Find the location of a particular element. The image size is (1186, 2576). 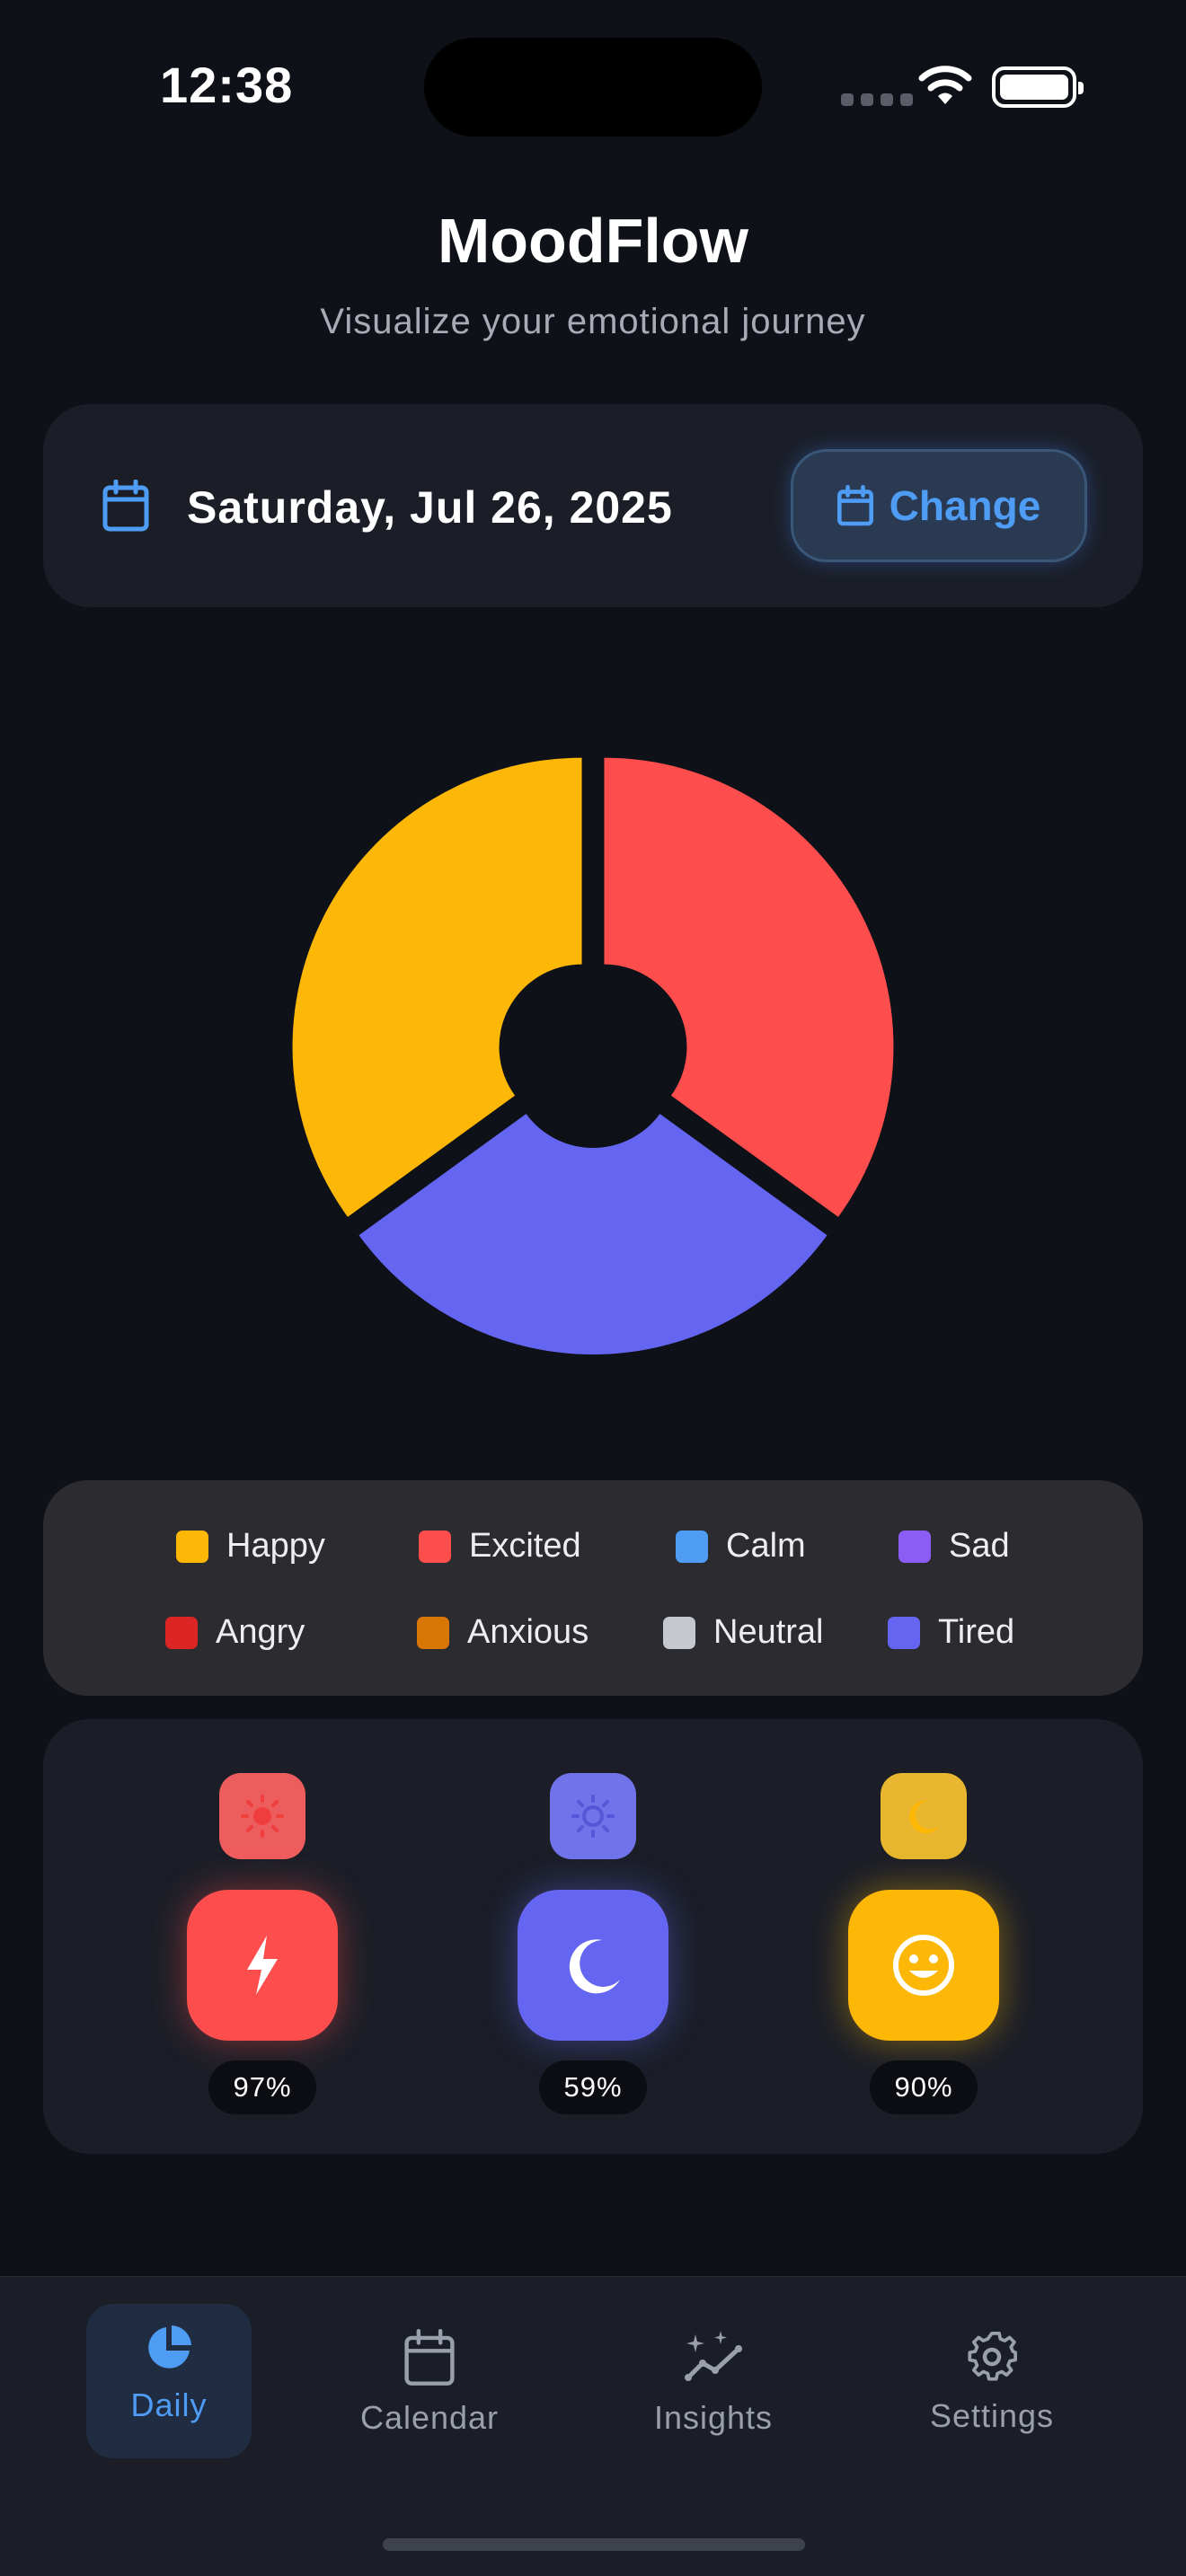

change-date-button: Change is located at coordinates (939, 506).